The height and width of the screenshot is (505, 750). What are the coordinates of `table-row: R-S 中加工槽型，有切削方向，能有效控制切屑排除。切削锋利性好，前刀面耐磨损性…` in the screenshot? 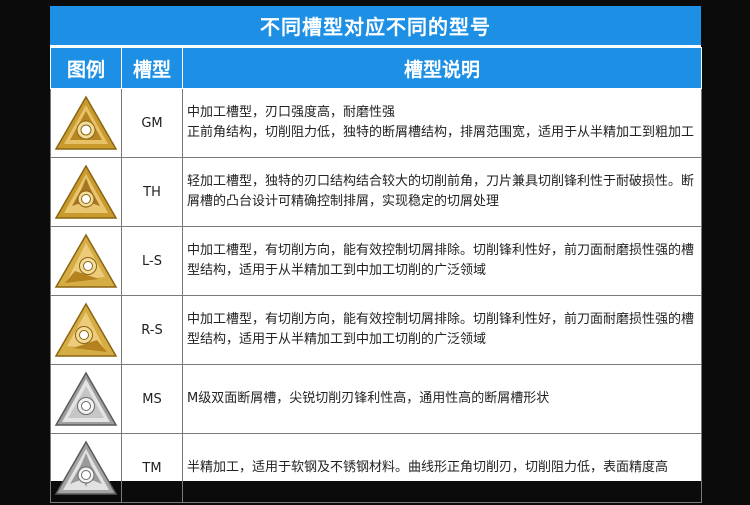 It's located at (376, 330).